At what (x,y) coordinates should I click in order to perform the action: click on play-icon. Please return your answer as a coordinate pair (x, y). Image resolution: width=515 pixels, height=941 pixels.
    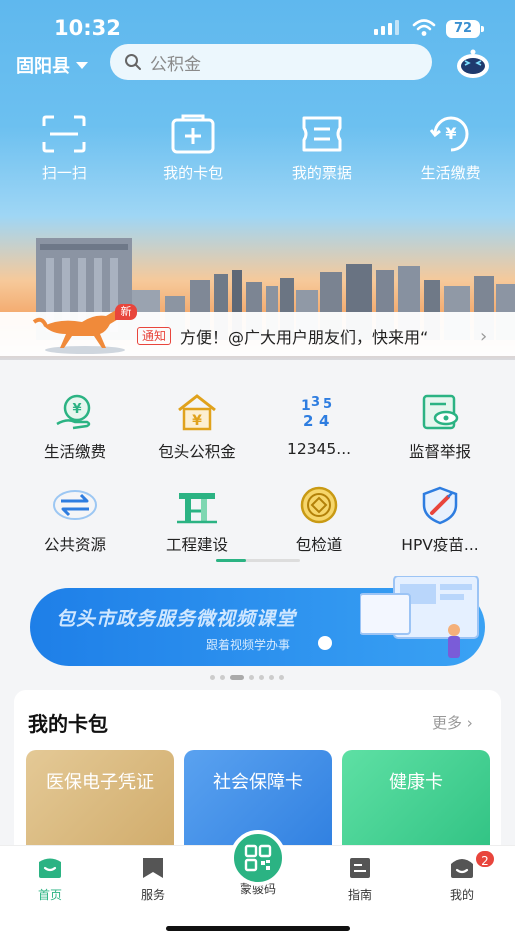
    Looking at the image, I should click on (325, 643).